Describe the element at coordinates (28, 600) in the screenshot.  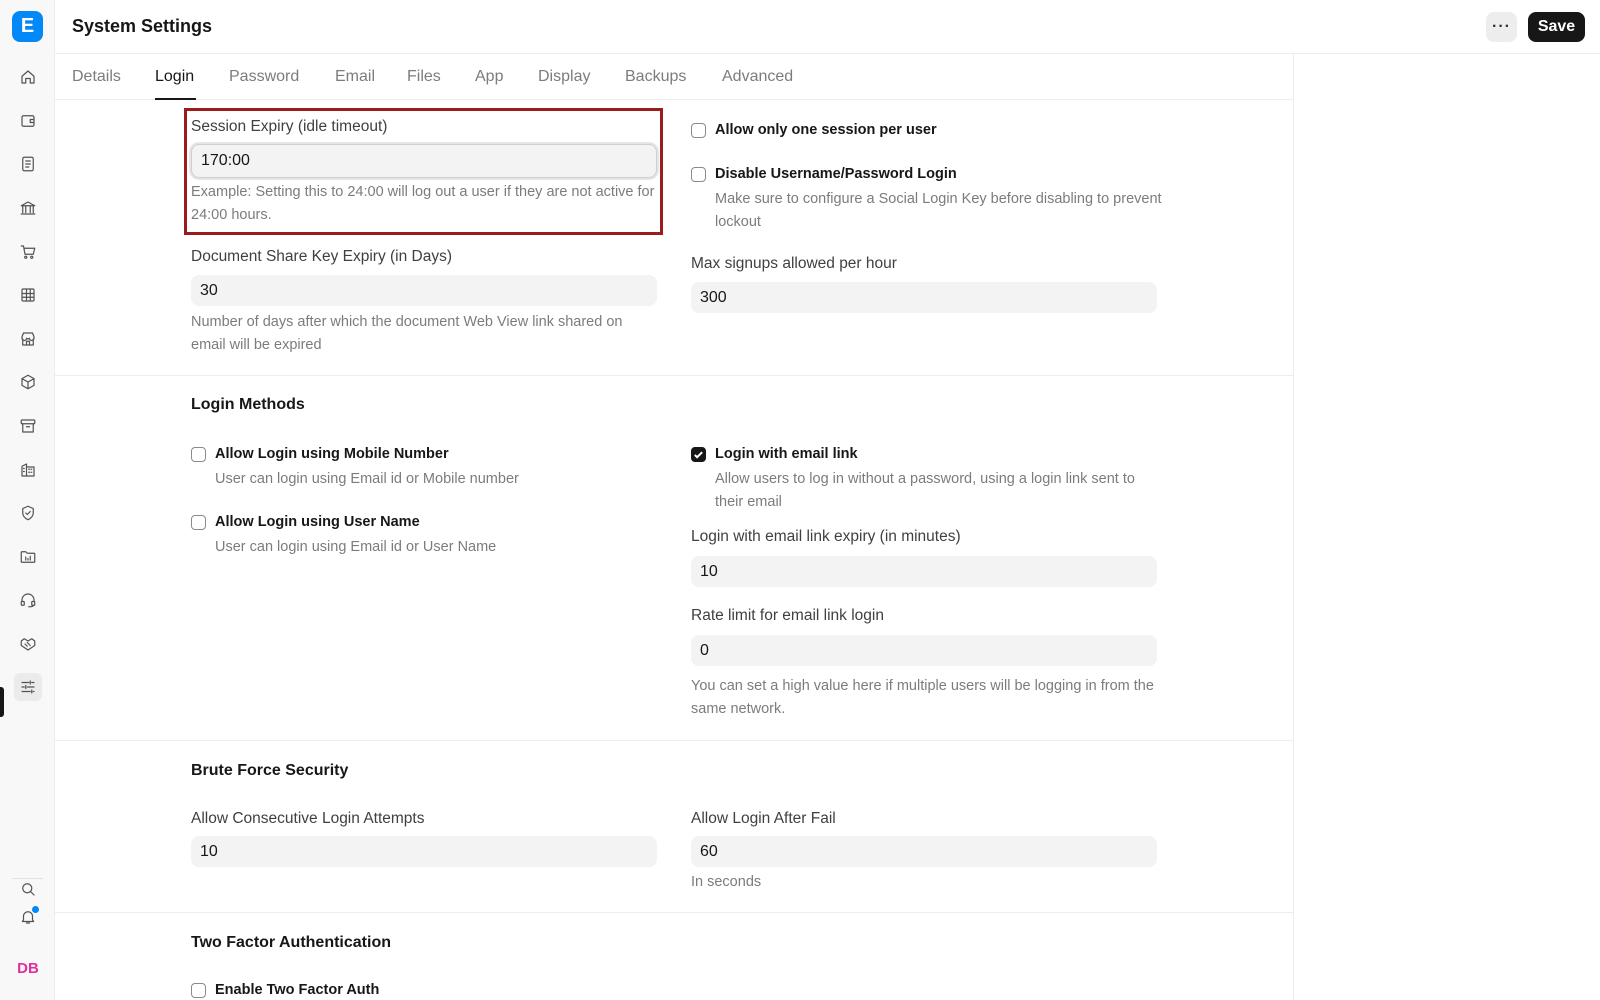
I see `headset-icon` at that location.